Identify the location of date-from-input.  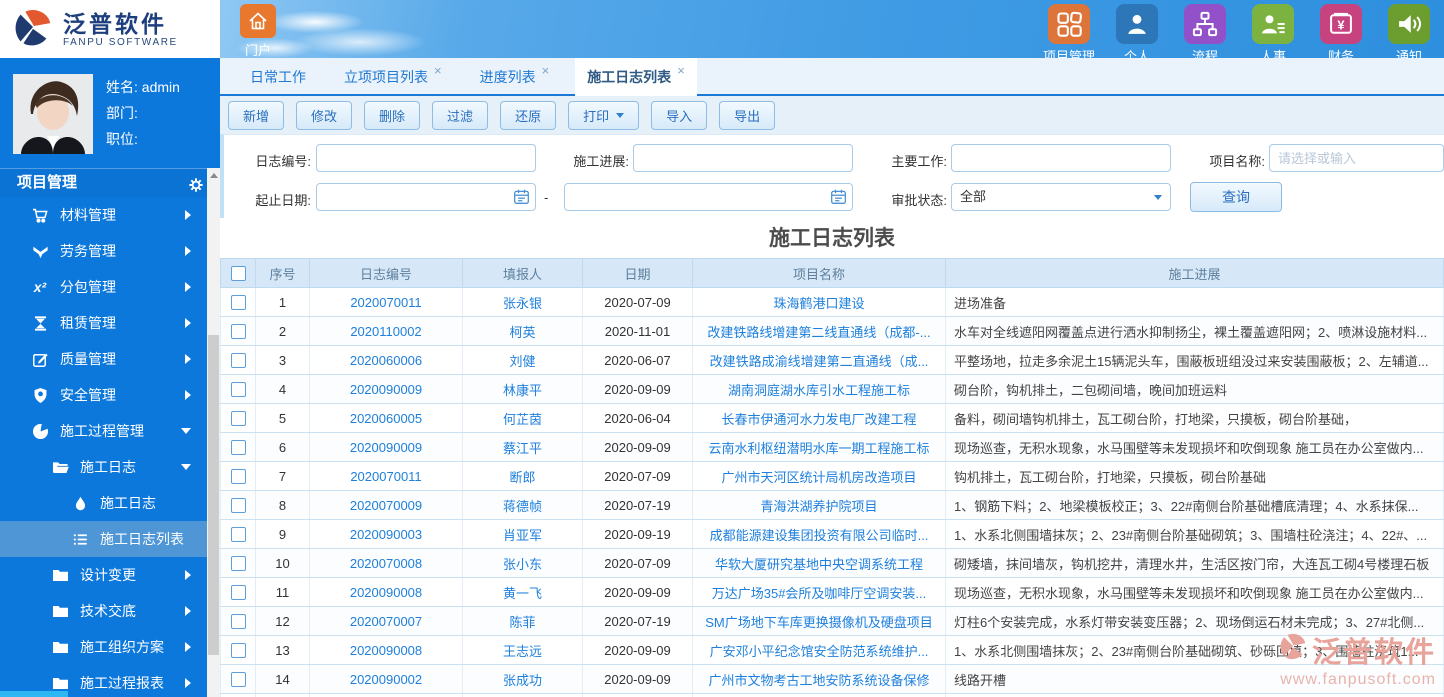
(426, 197).